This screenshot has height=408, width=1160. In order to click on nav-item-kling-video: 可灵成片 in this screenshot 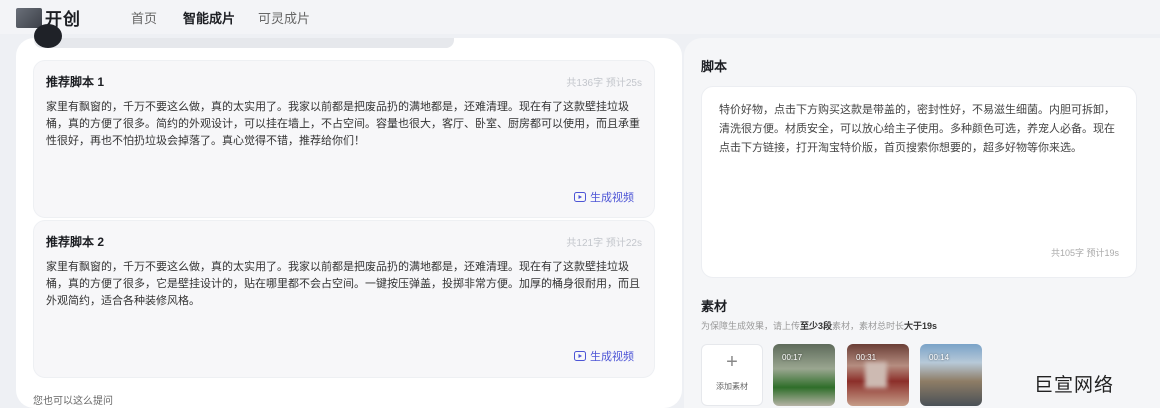, I will do `click(284, 17)`.